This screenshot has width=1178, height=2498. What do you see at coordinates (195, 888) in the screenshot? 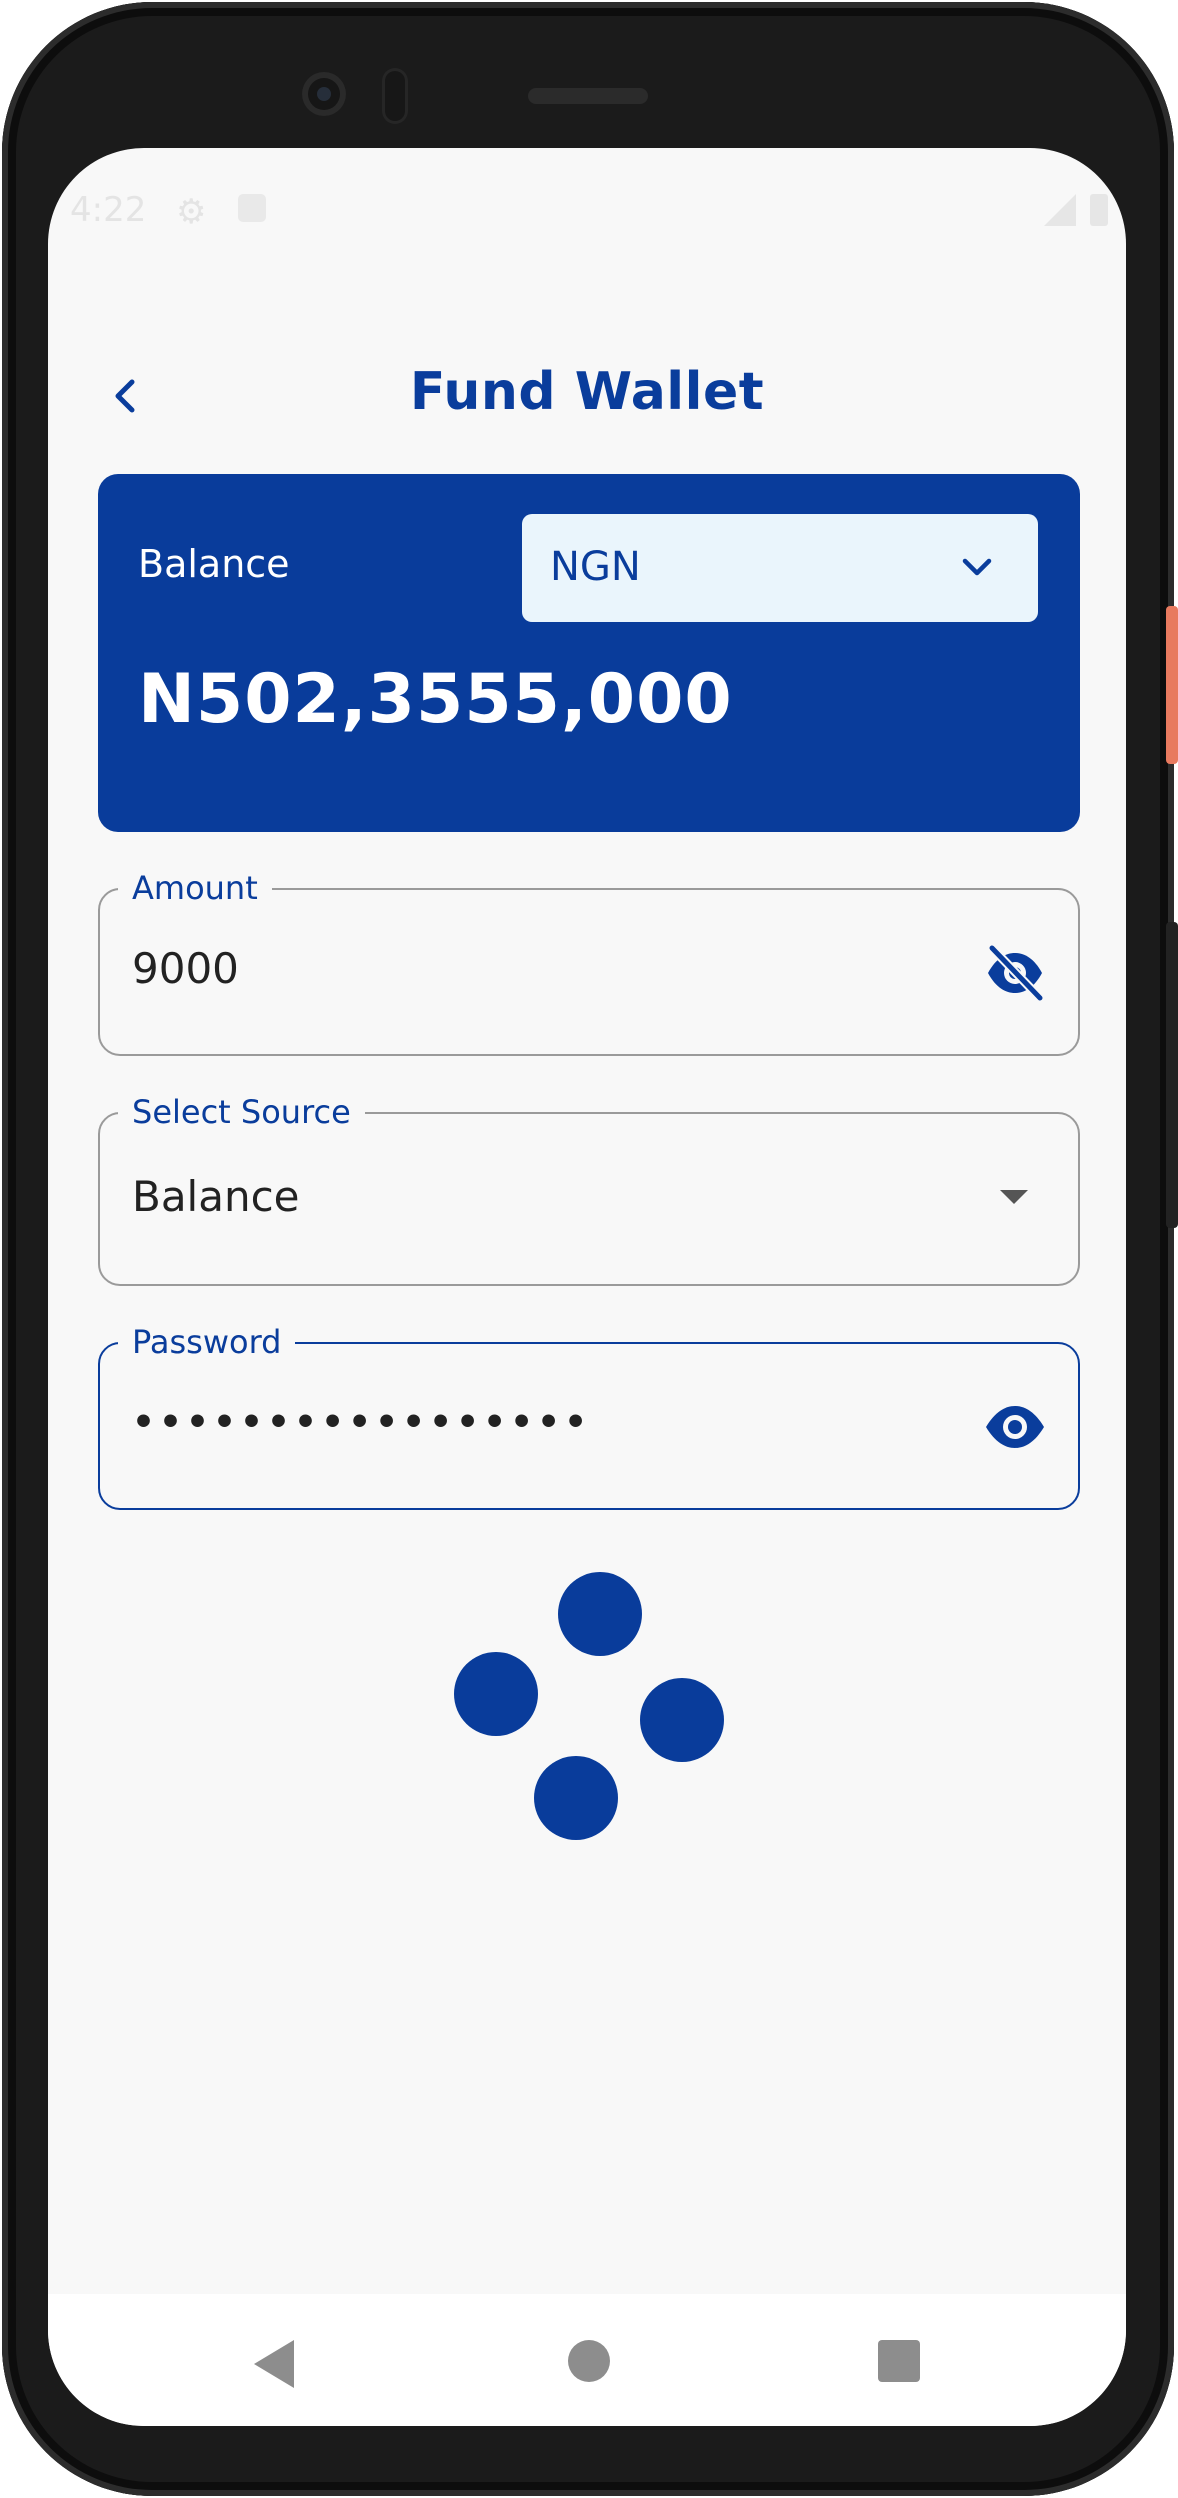
I see `amount-field-label: Amount` at bounding box center [195, 888].